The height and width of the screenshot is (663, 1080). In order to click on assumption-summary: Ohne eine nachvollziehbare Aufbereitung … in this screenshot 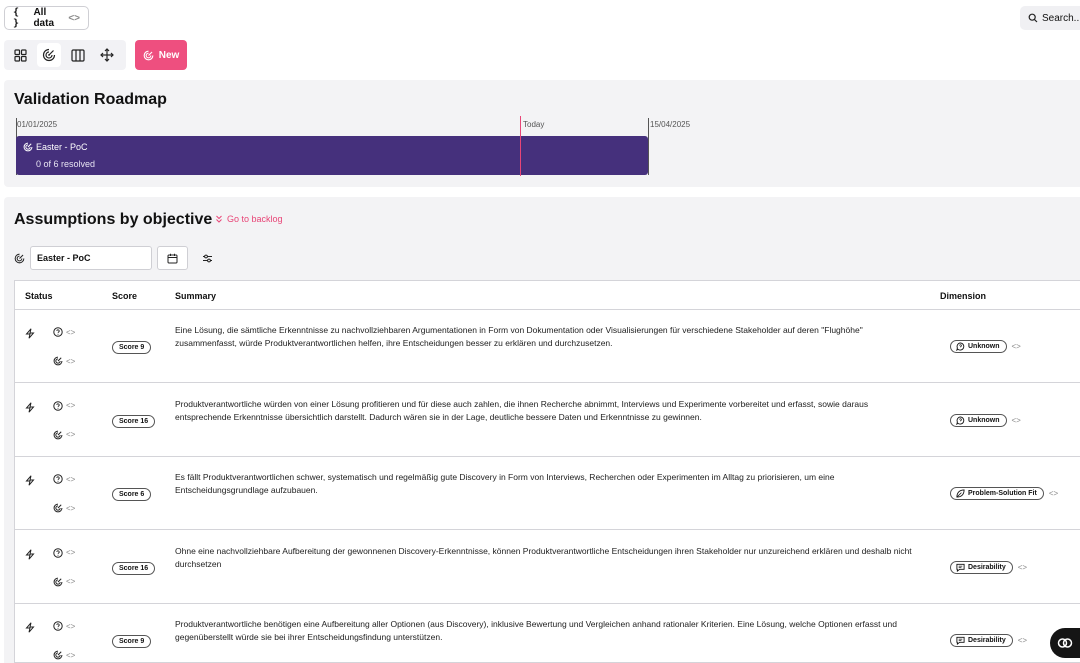, I will do `click(545, 558)`.